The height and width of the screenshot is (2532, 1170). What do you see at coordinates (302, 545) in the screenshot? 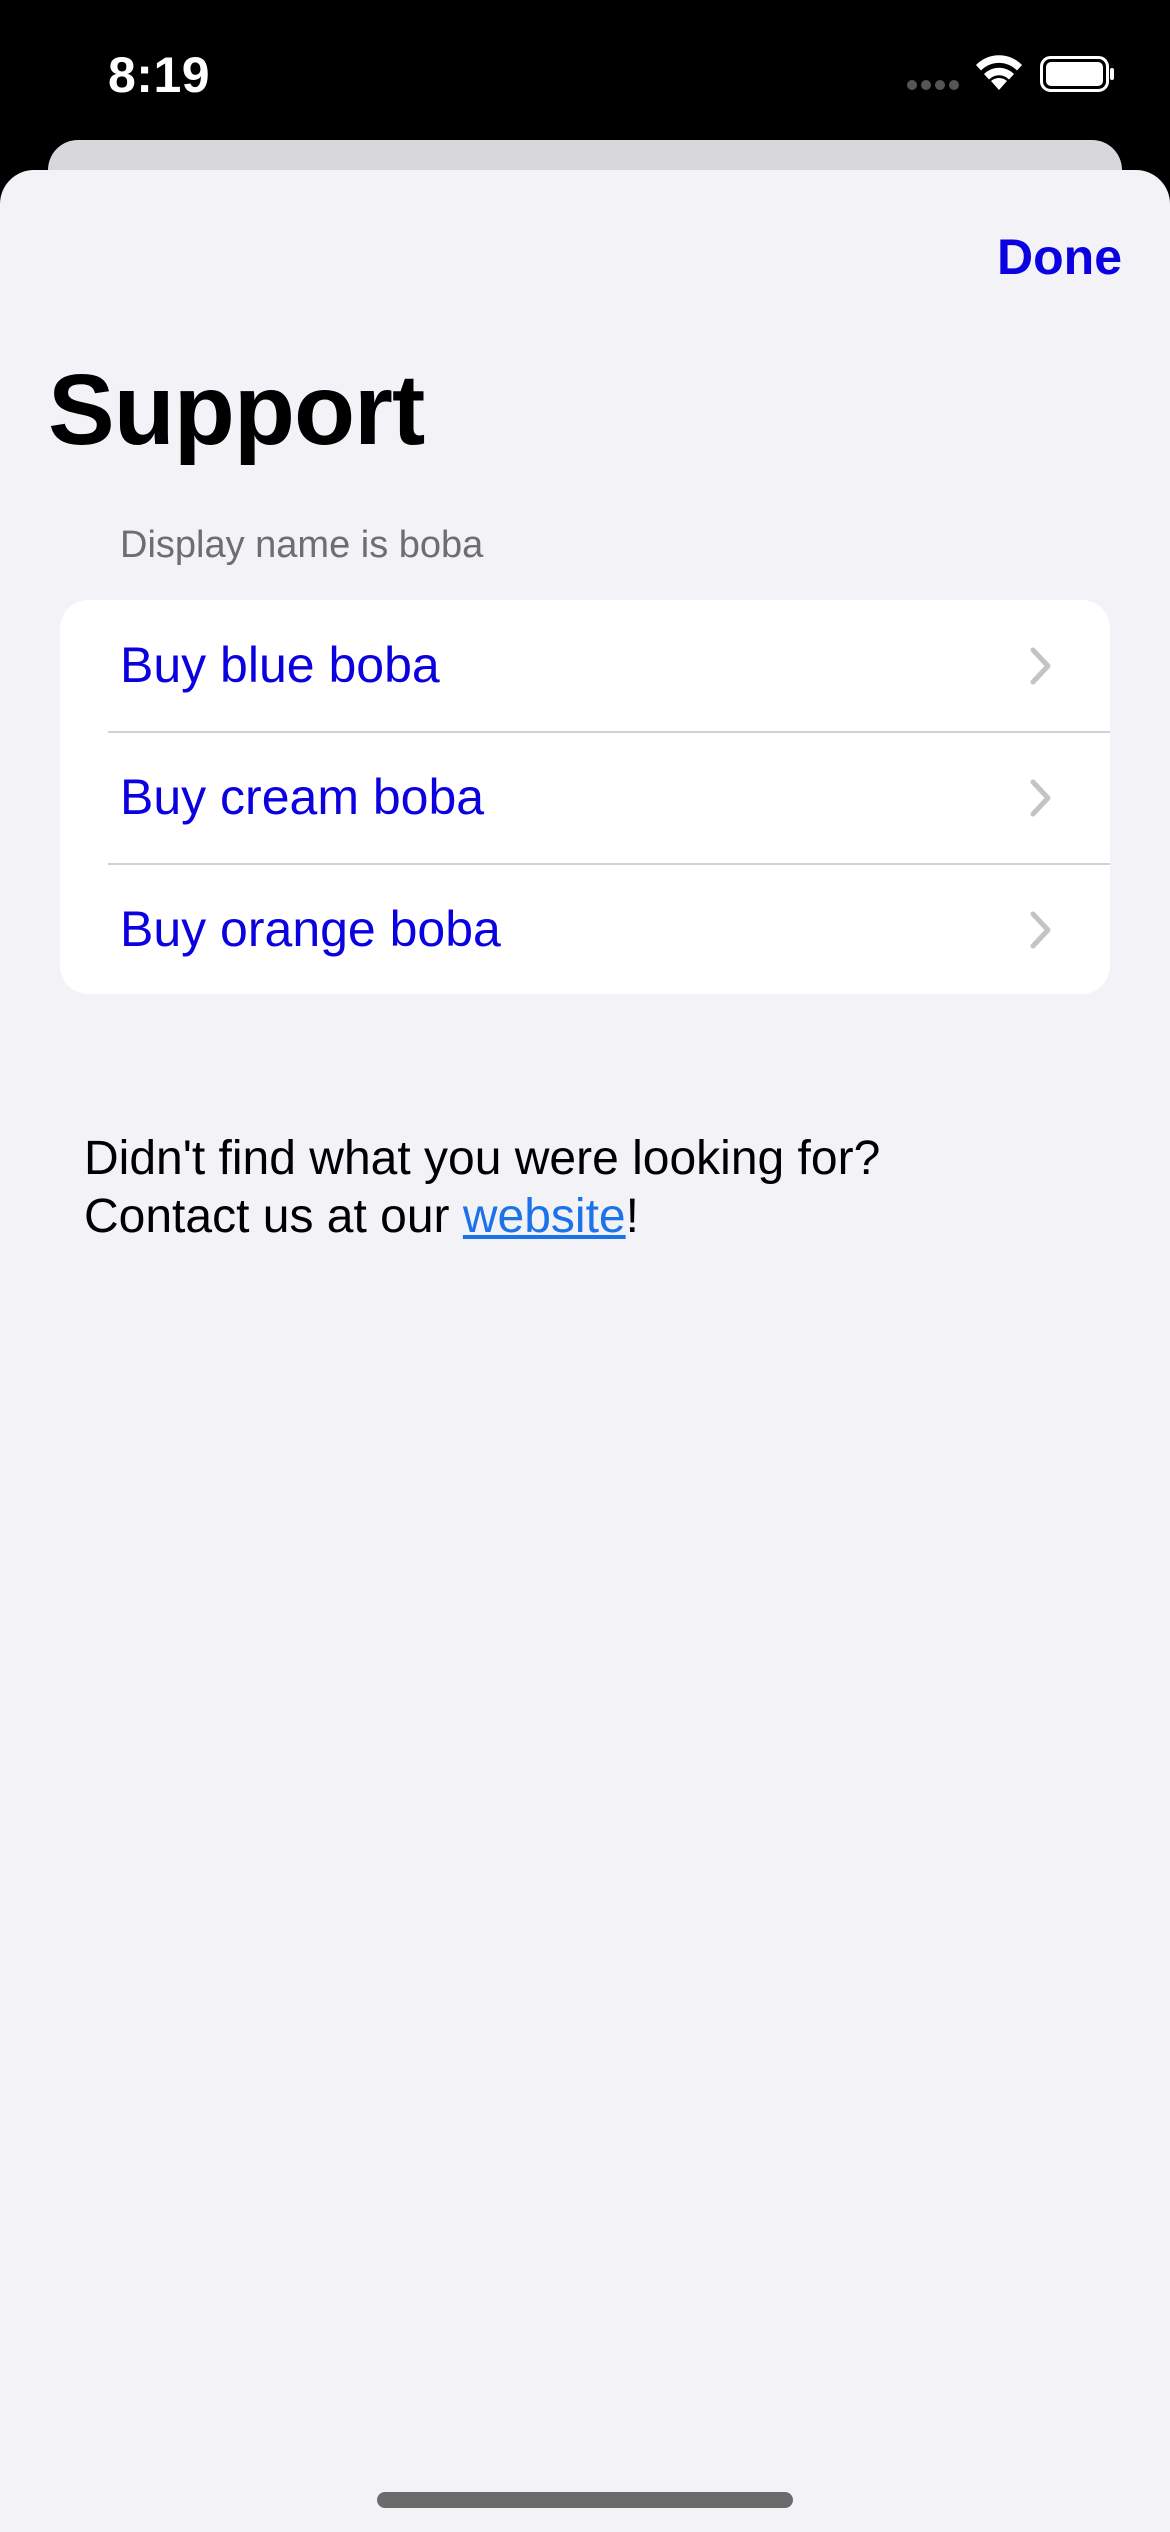
I see `section-header: Display name is boba` at bounding box center [302, 545].